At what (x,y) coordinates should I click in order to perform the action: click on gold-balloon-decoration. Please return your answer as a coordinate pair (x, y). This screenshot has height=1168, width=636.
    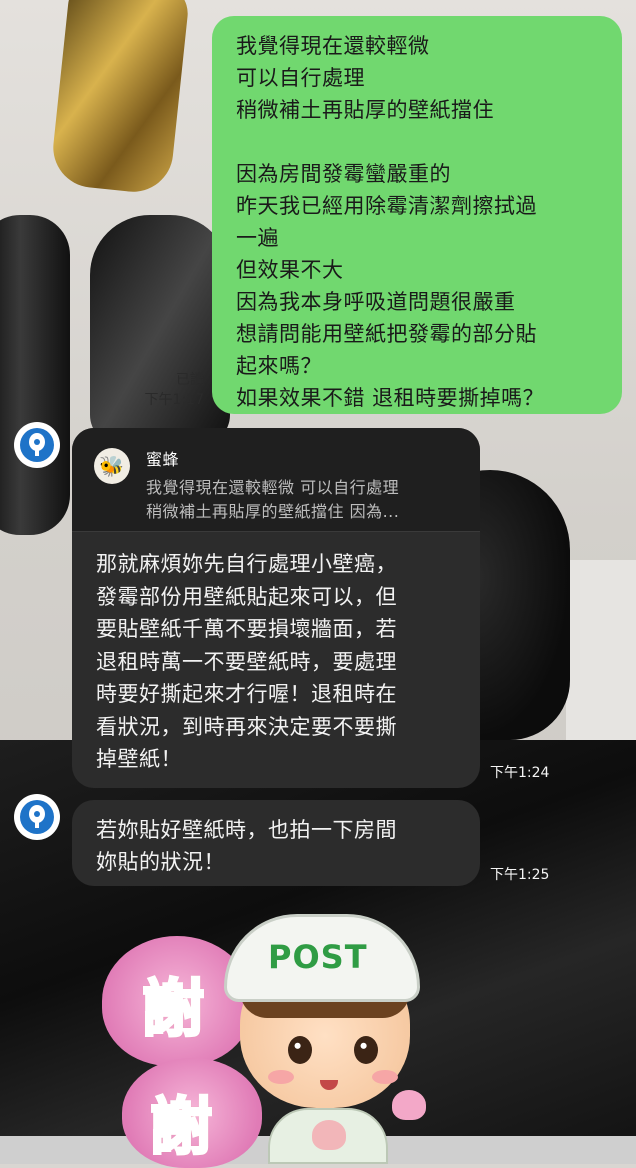
    Looking at the image, I should click on (120, 98).